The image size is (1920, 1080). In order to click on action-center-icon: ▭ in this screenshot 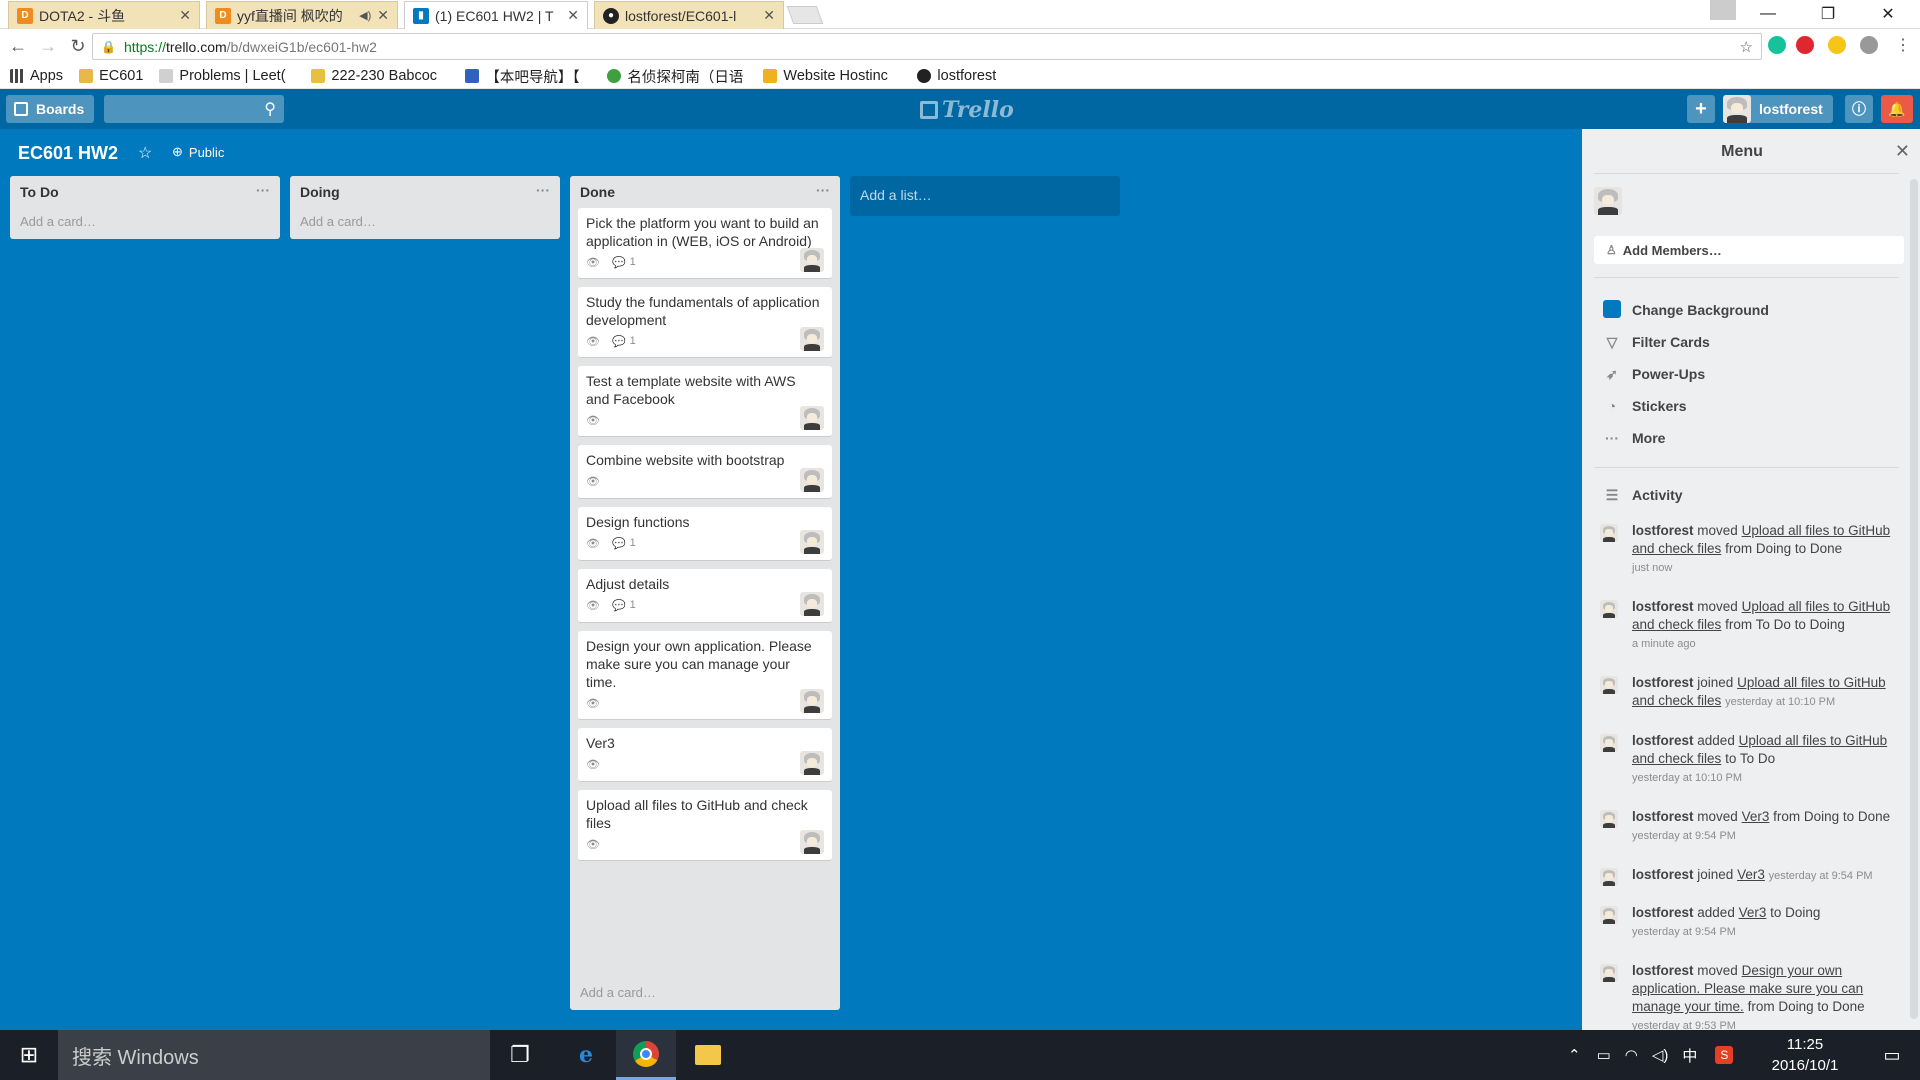, I will do `click(1891, 1055)`.